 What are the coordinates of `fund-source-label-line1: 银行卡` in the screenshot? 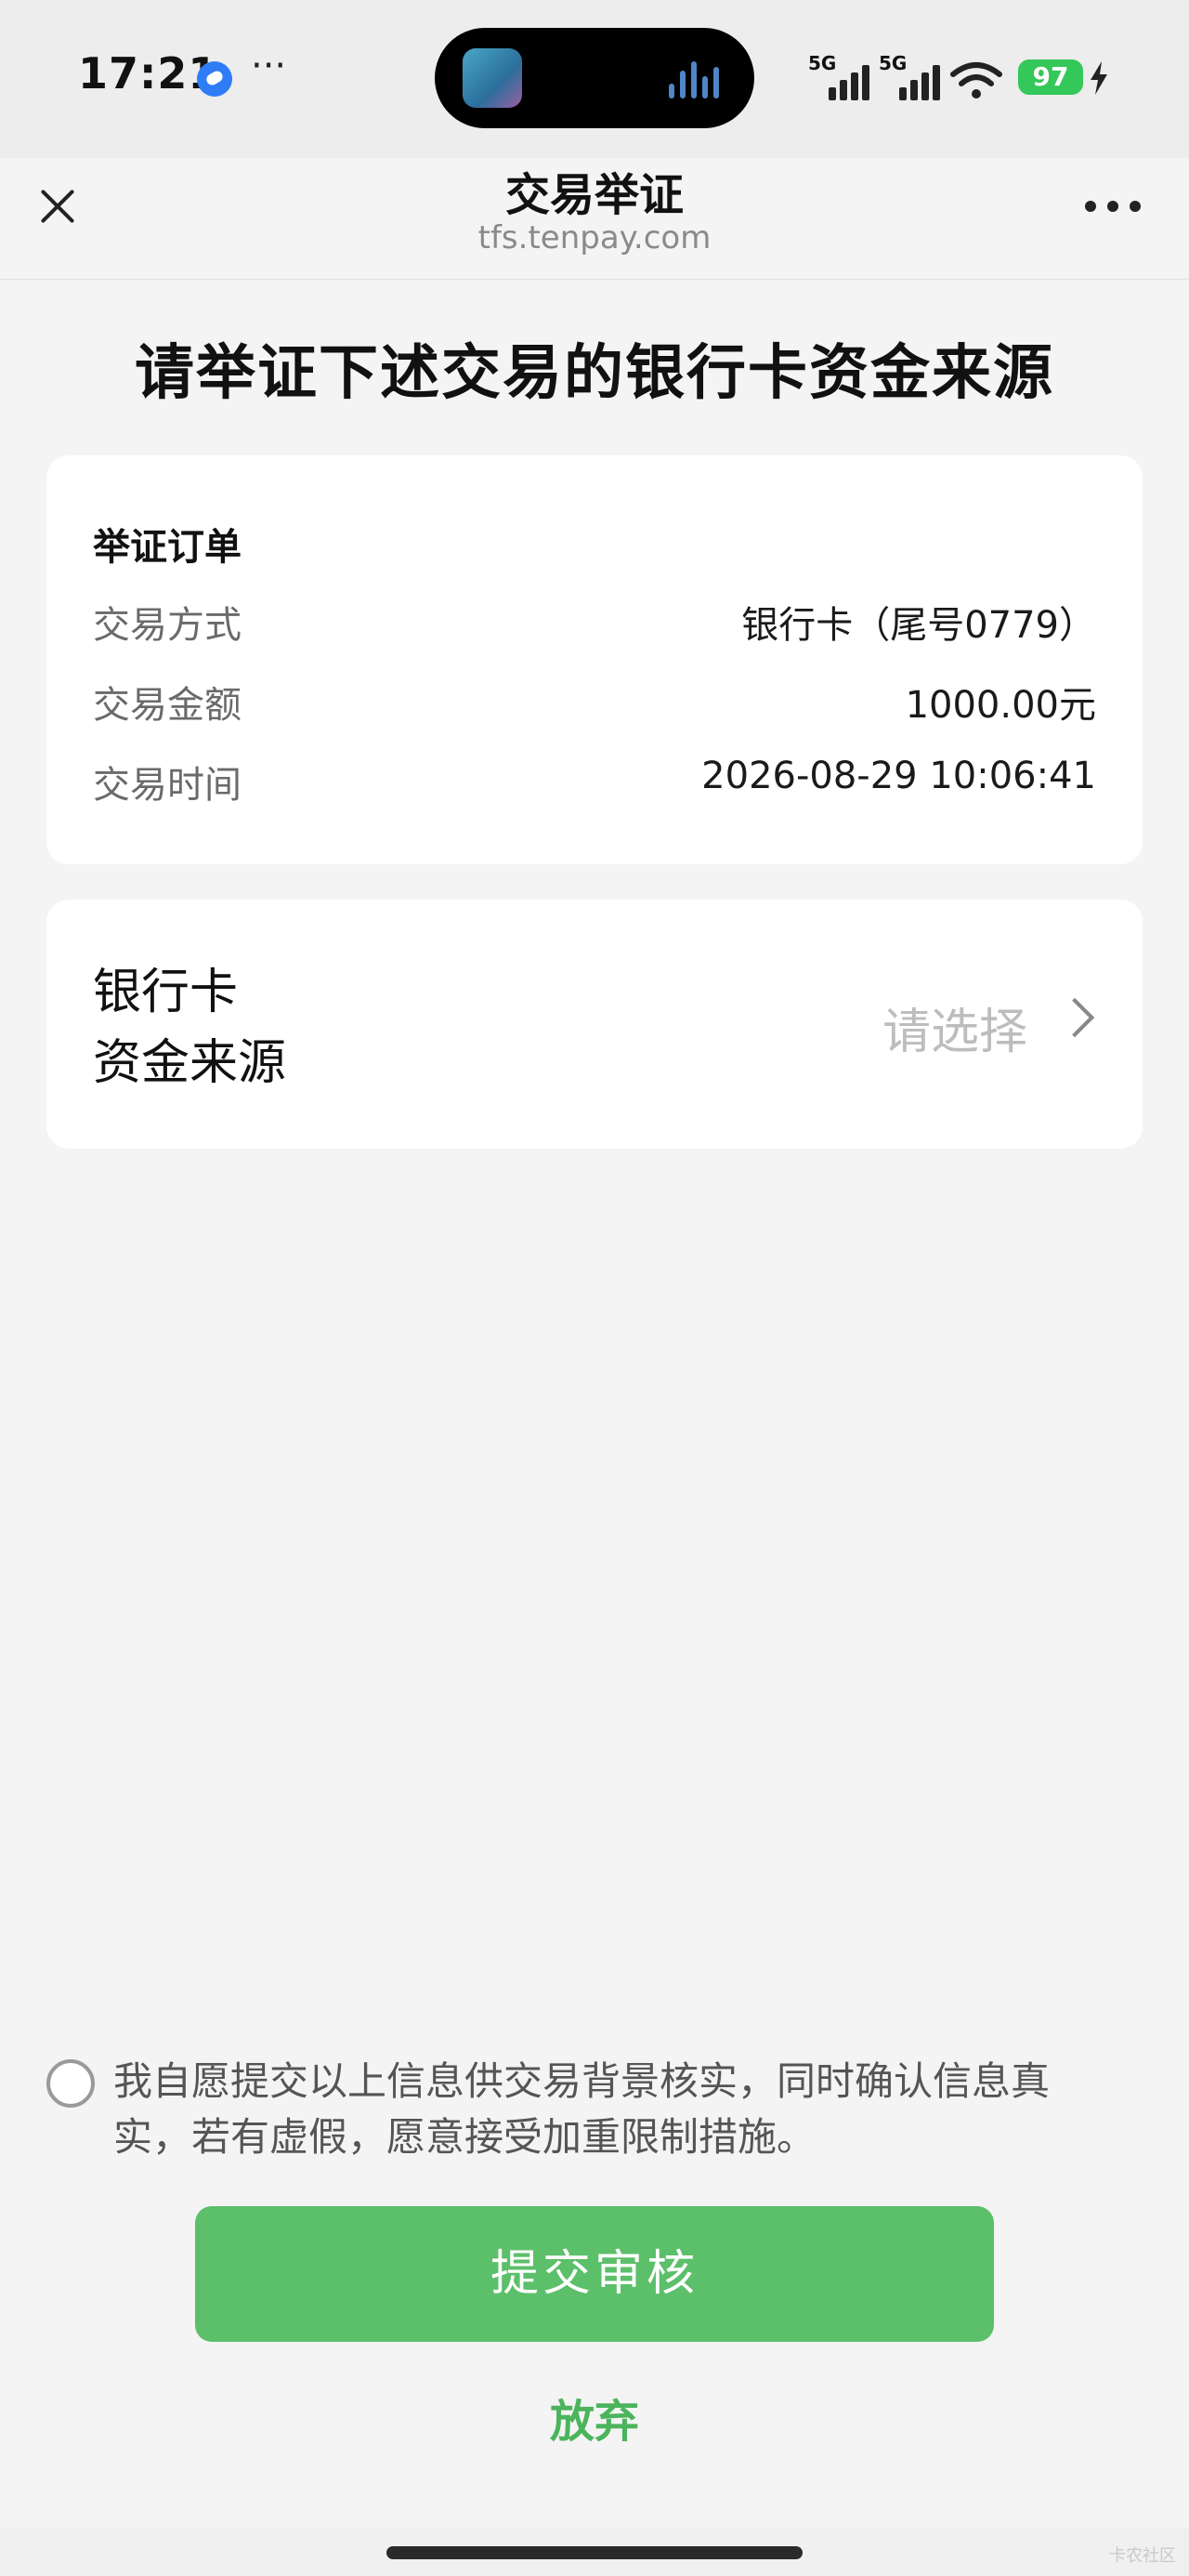 It's located at (166, 992).